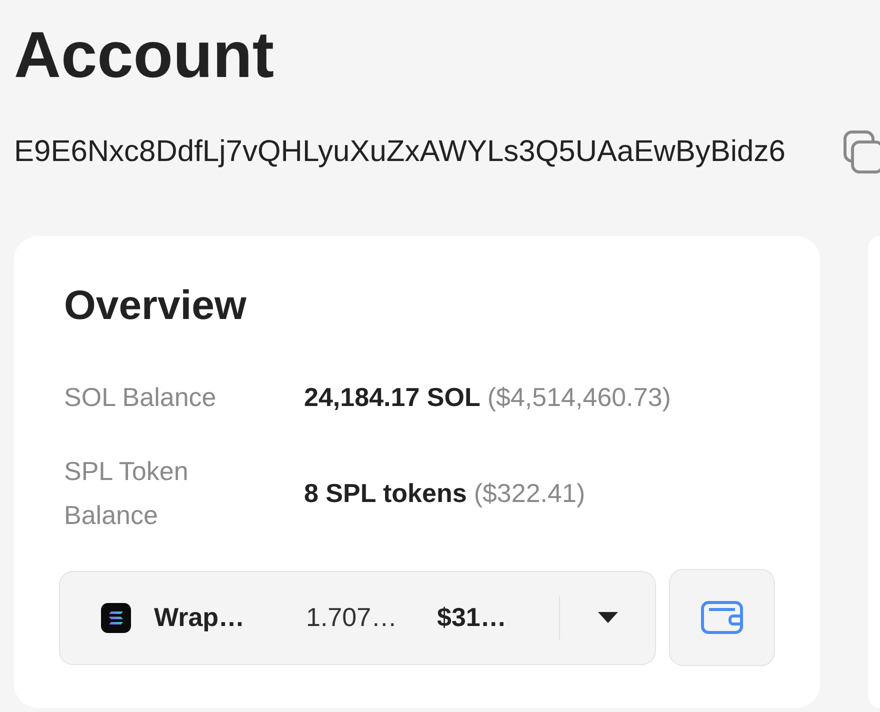  Describe the element at coordinates (385, 493) in the screenshot. I see `balance-amount: 8 SPL tokens` at that location.